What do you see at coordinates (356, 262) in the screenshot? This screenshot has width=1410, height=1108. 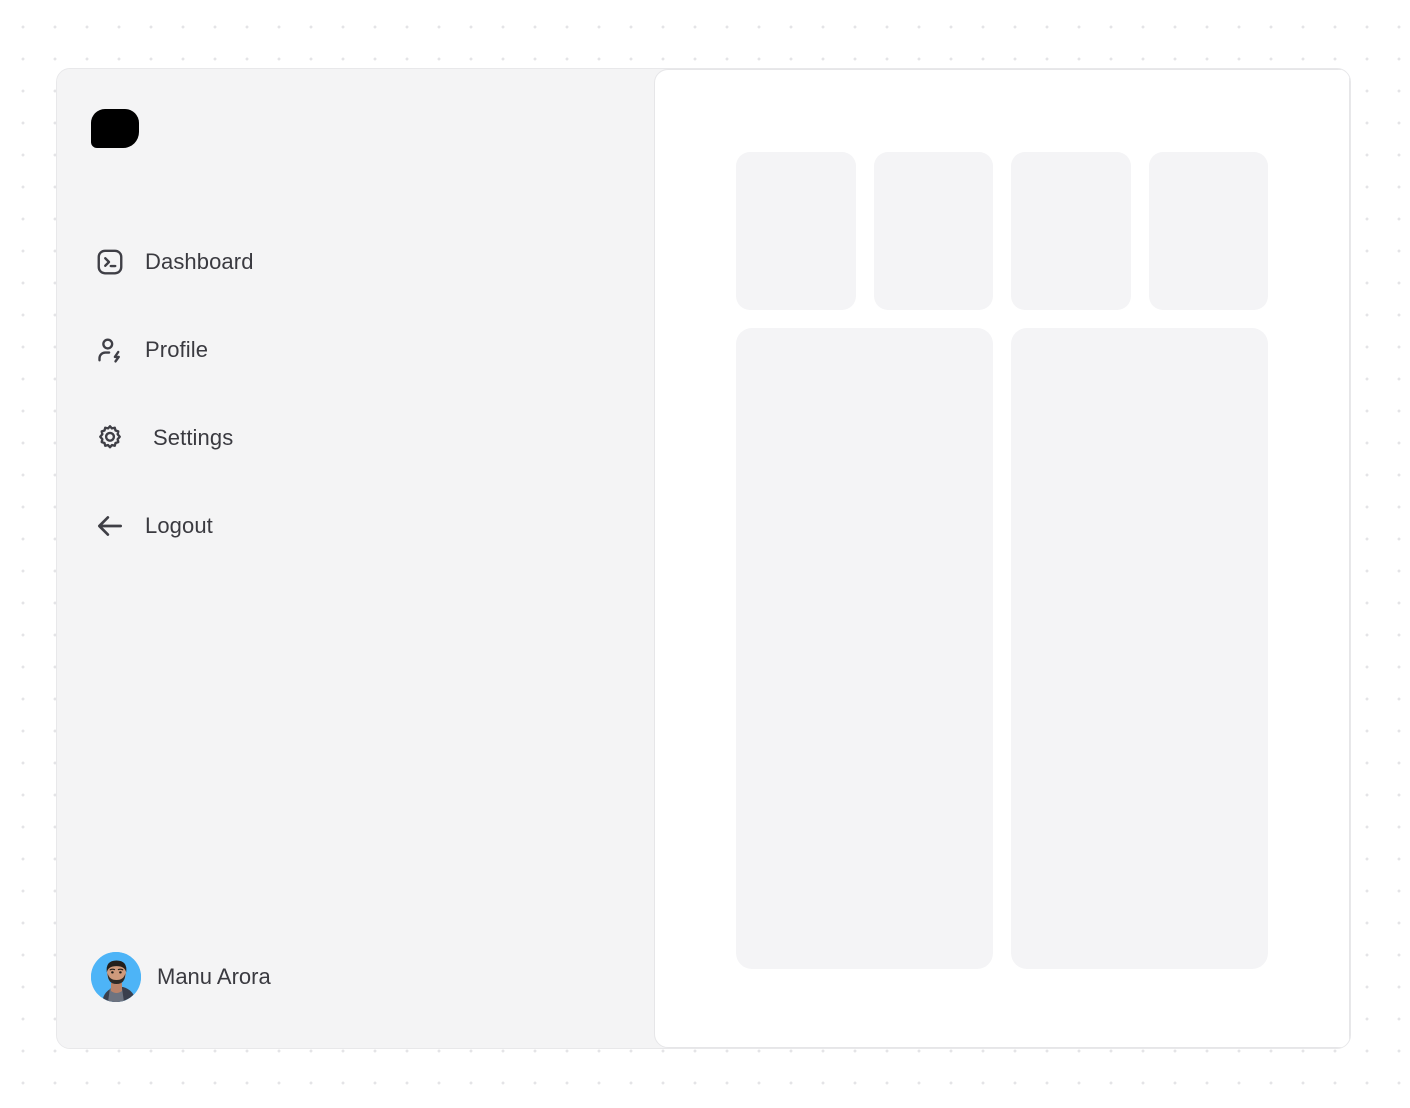 I see `sidebar-item-dashboard: Dashboard` at bounding box center [356, 262].